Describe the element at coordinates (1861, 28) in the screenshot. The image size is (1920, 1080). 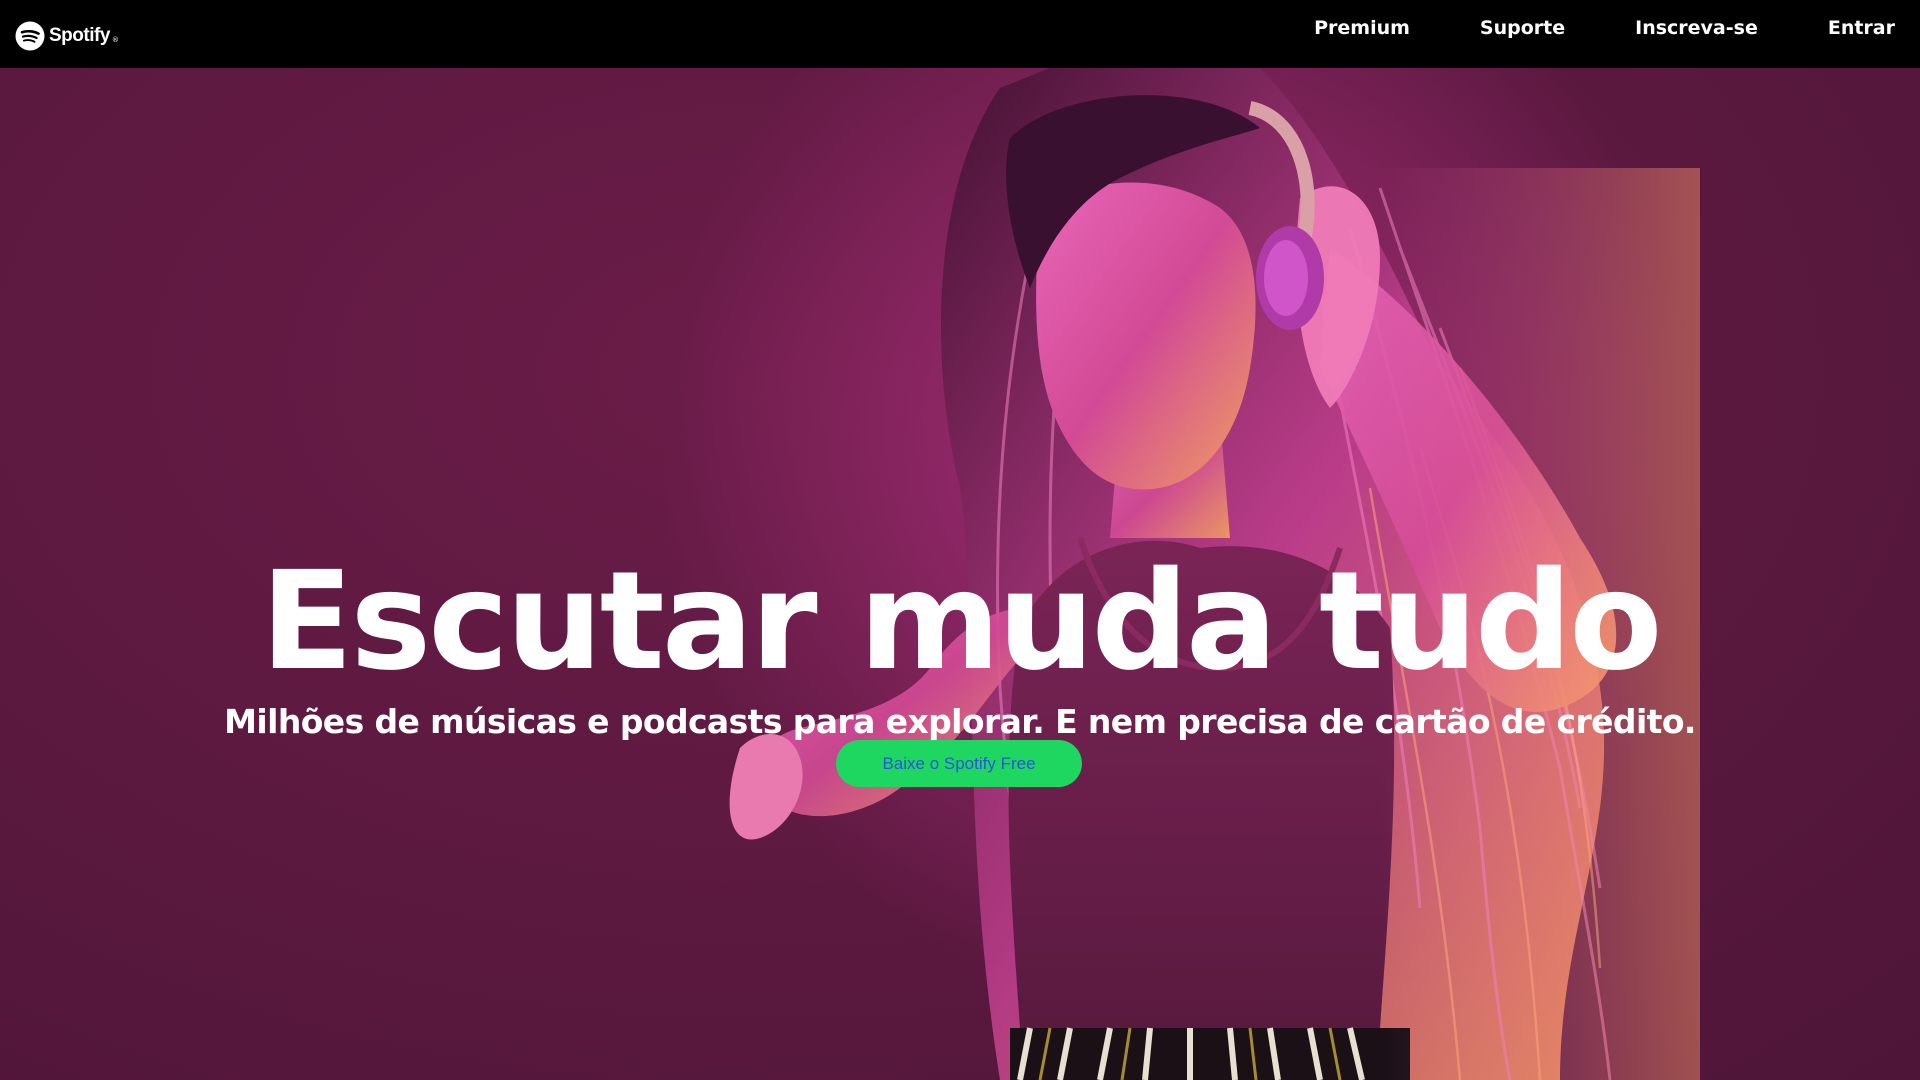
I see `nav-item-entrar: Entrar` at that location.